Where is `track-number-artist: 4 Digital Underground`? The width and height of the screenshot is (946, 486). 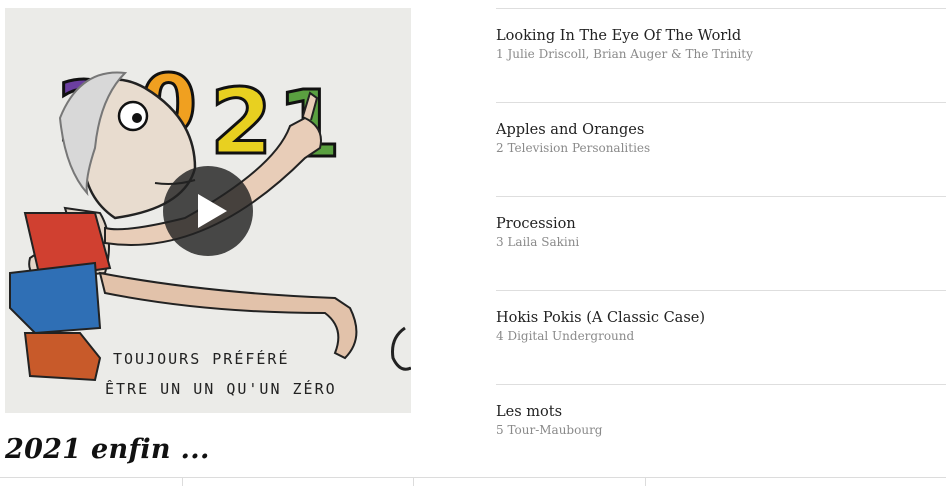 track-number-artist: 4 Digital Underground is located at coordinates (565, 336).